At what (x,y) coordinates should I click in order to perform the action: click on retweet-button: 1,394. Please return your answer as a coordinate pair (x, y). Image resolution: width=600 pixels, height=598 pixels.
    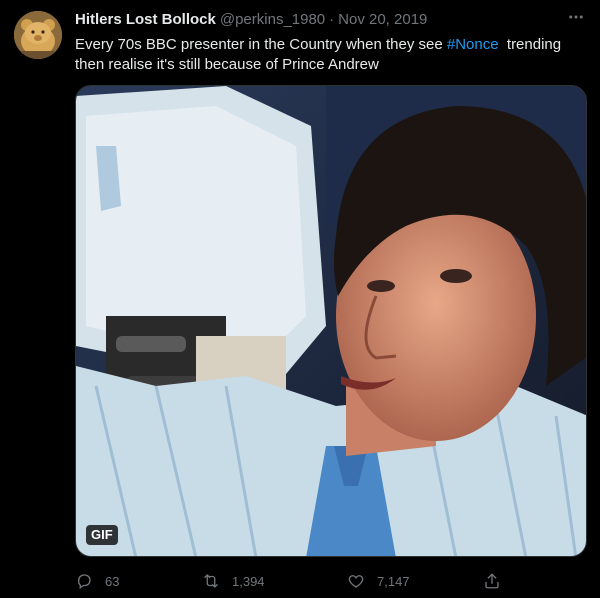
    Looking at the image, I should click on (233, 581).